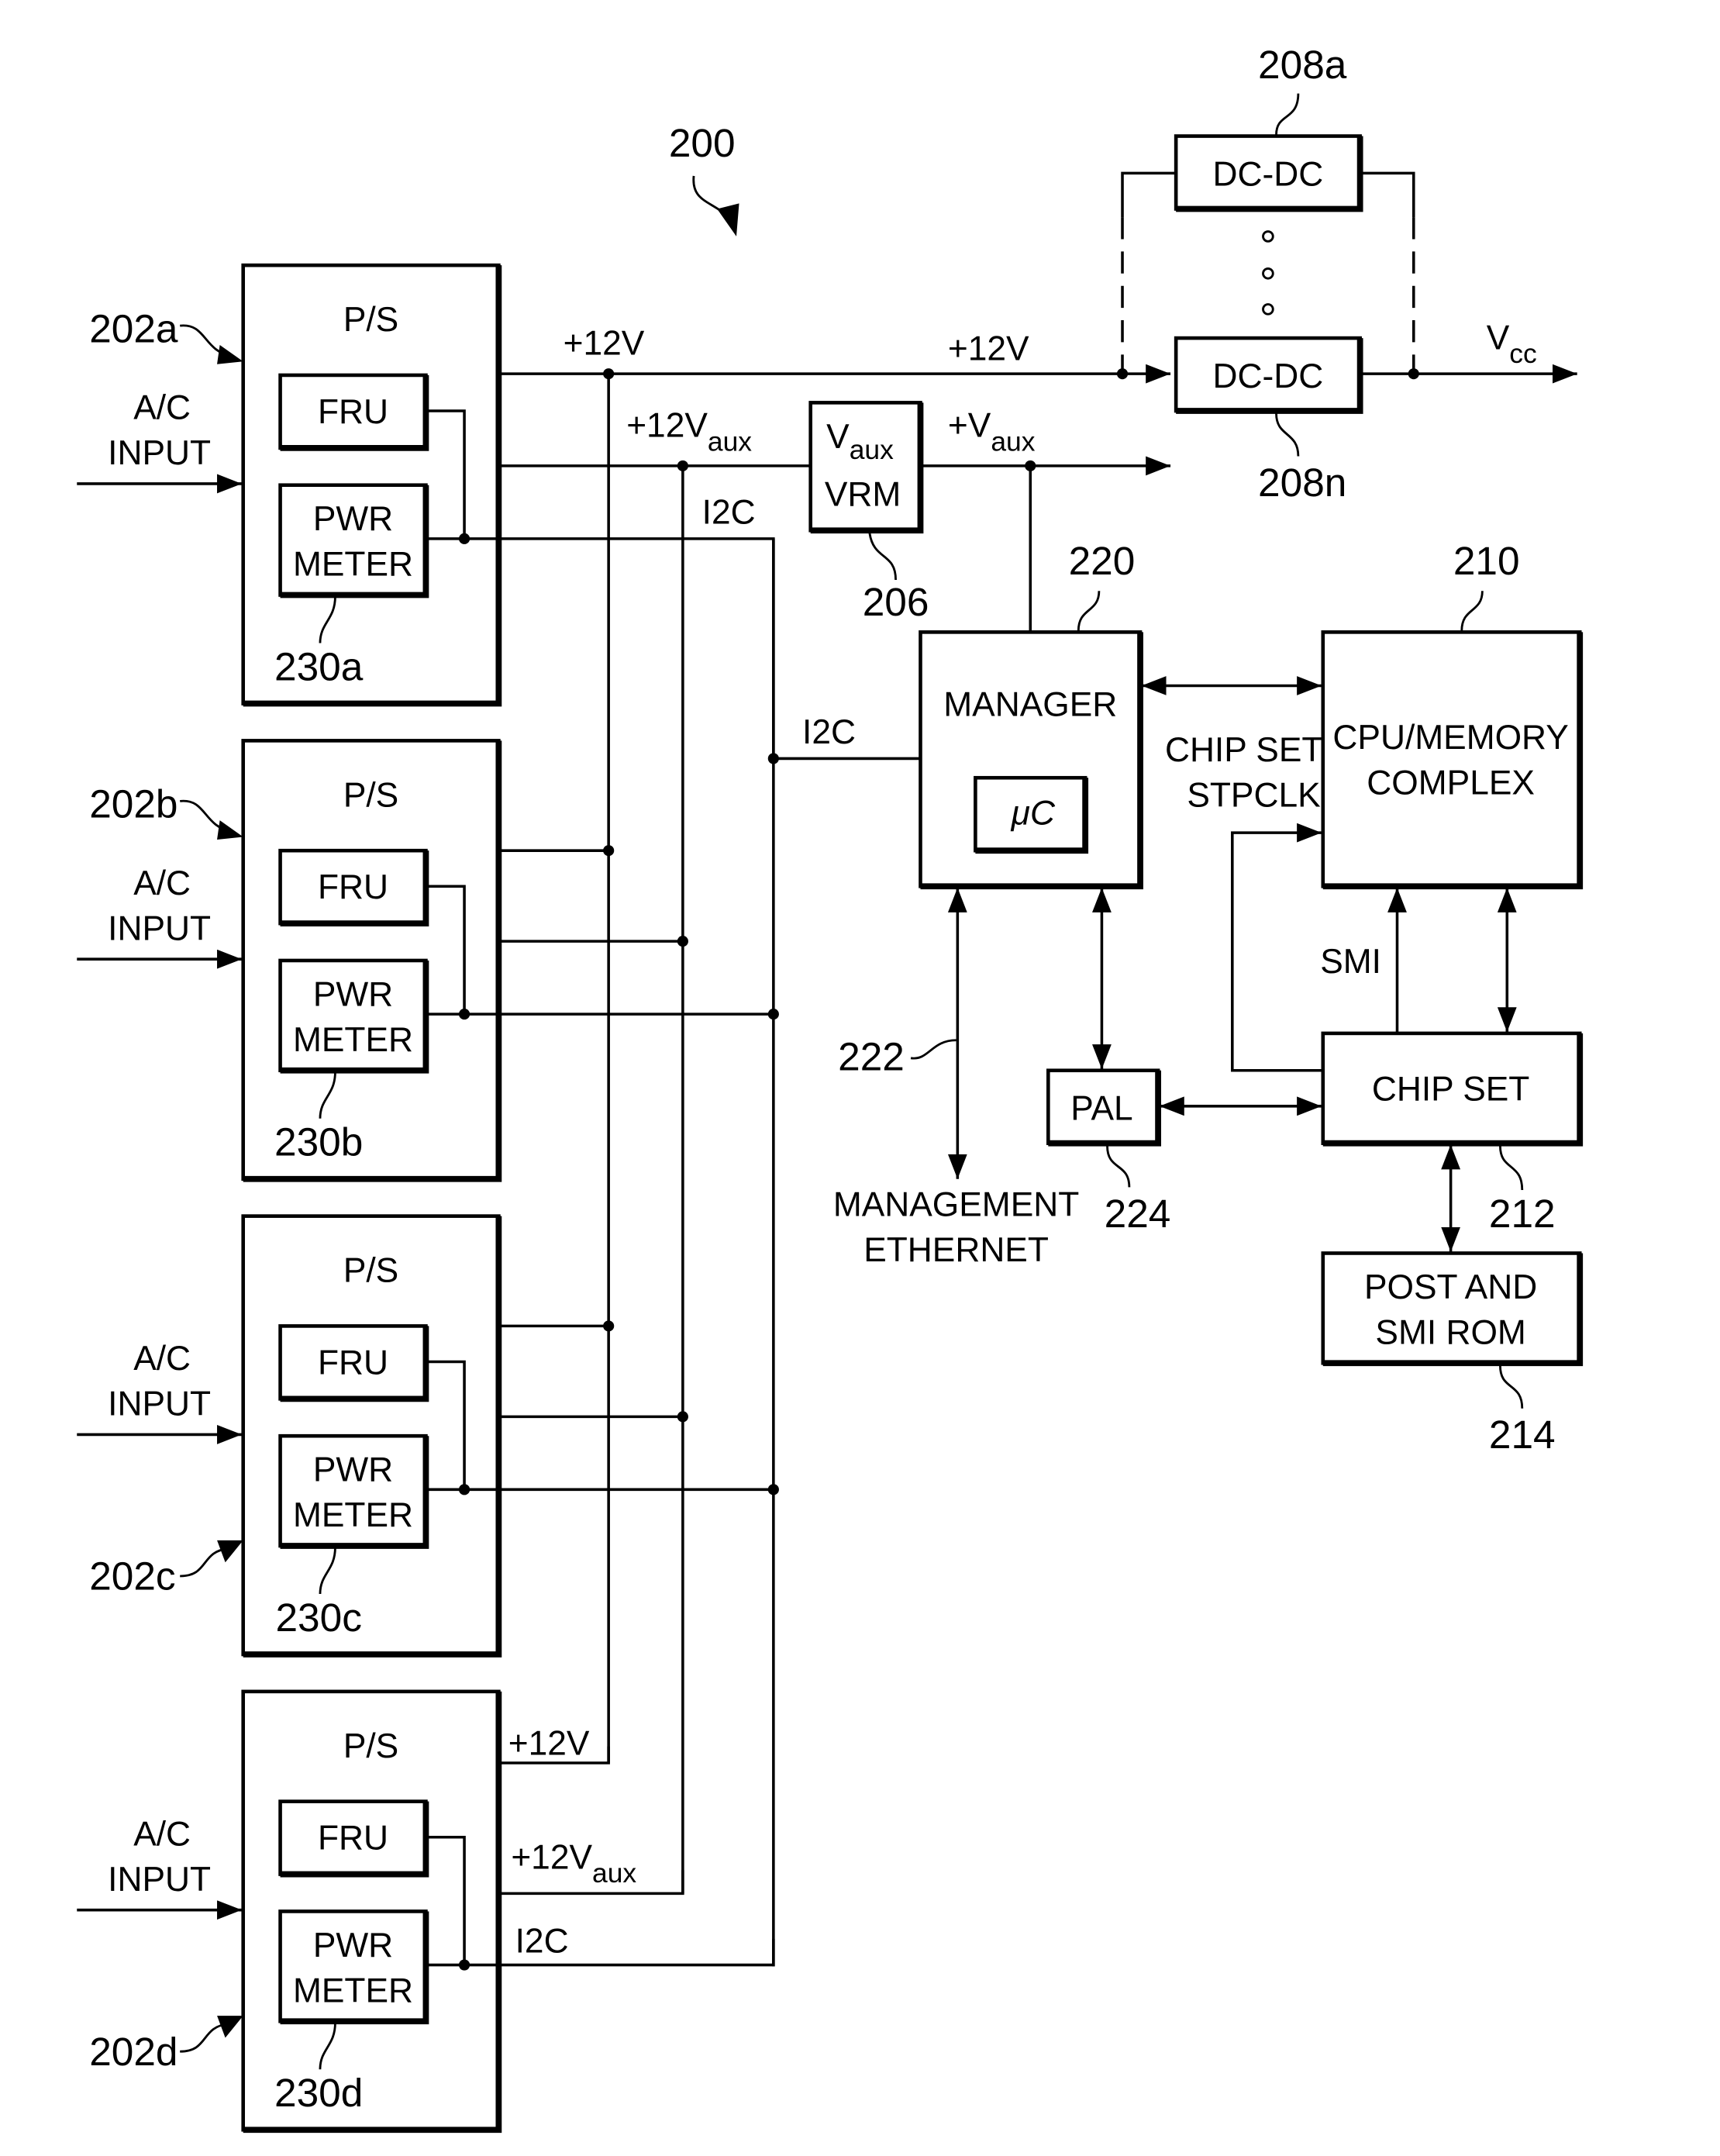 This screenshot has height=2156, width=1720. What do you see at coordinates (1511, 1168) in the screenshot?
I see `chipset-leader` at bounding box center [1511, 1168].